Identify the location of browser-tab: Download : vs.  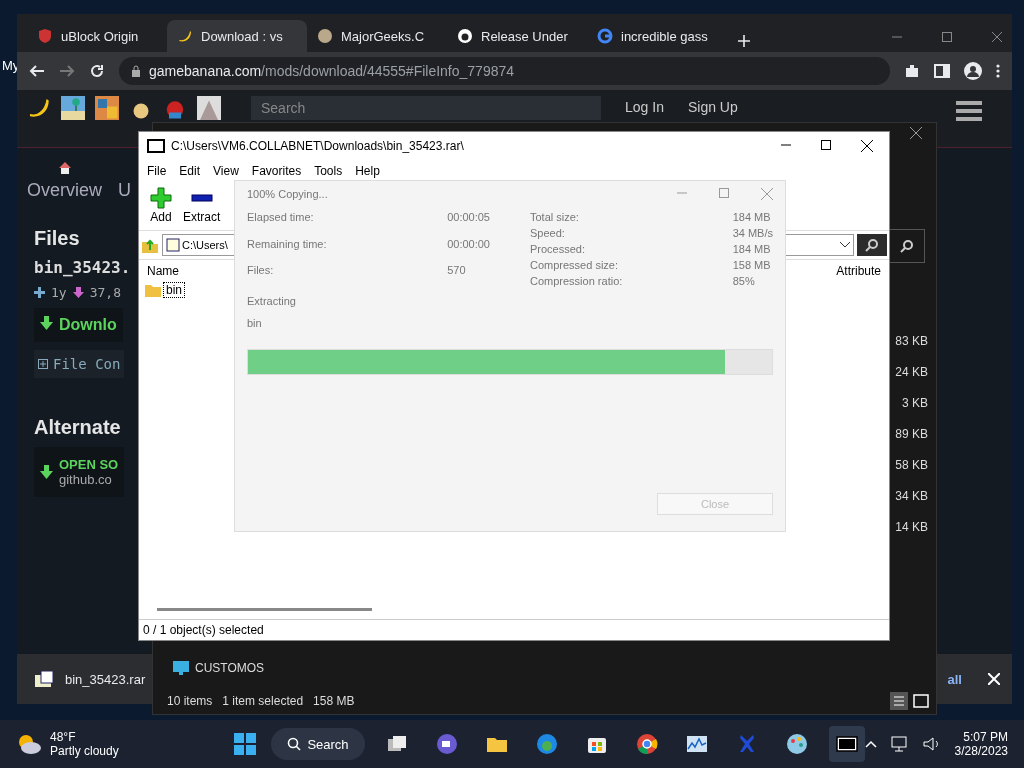
(237, 36).